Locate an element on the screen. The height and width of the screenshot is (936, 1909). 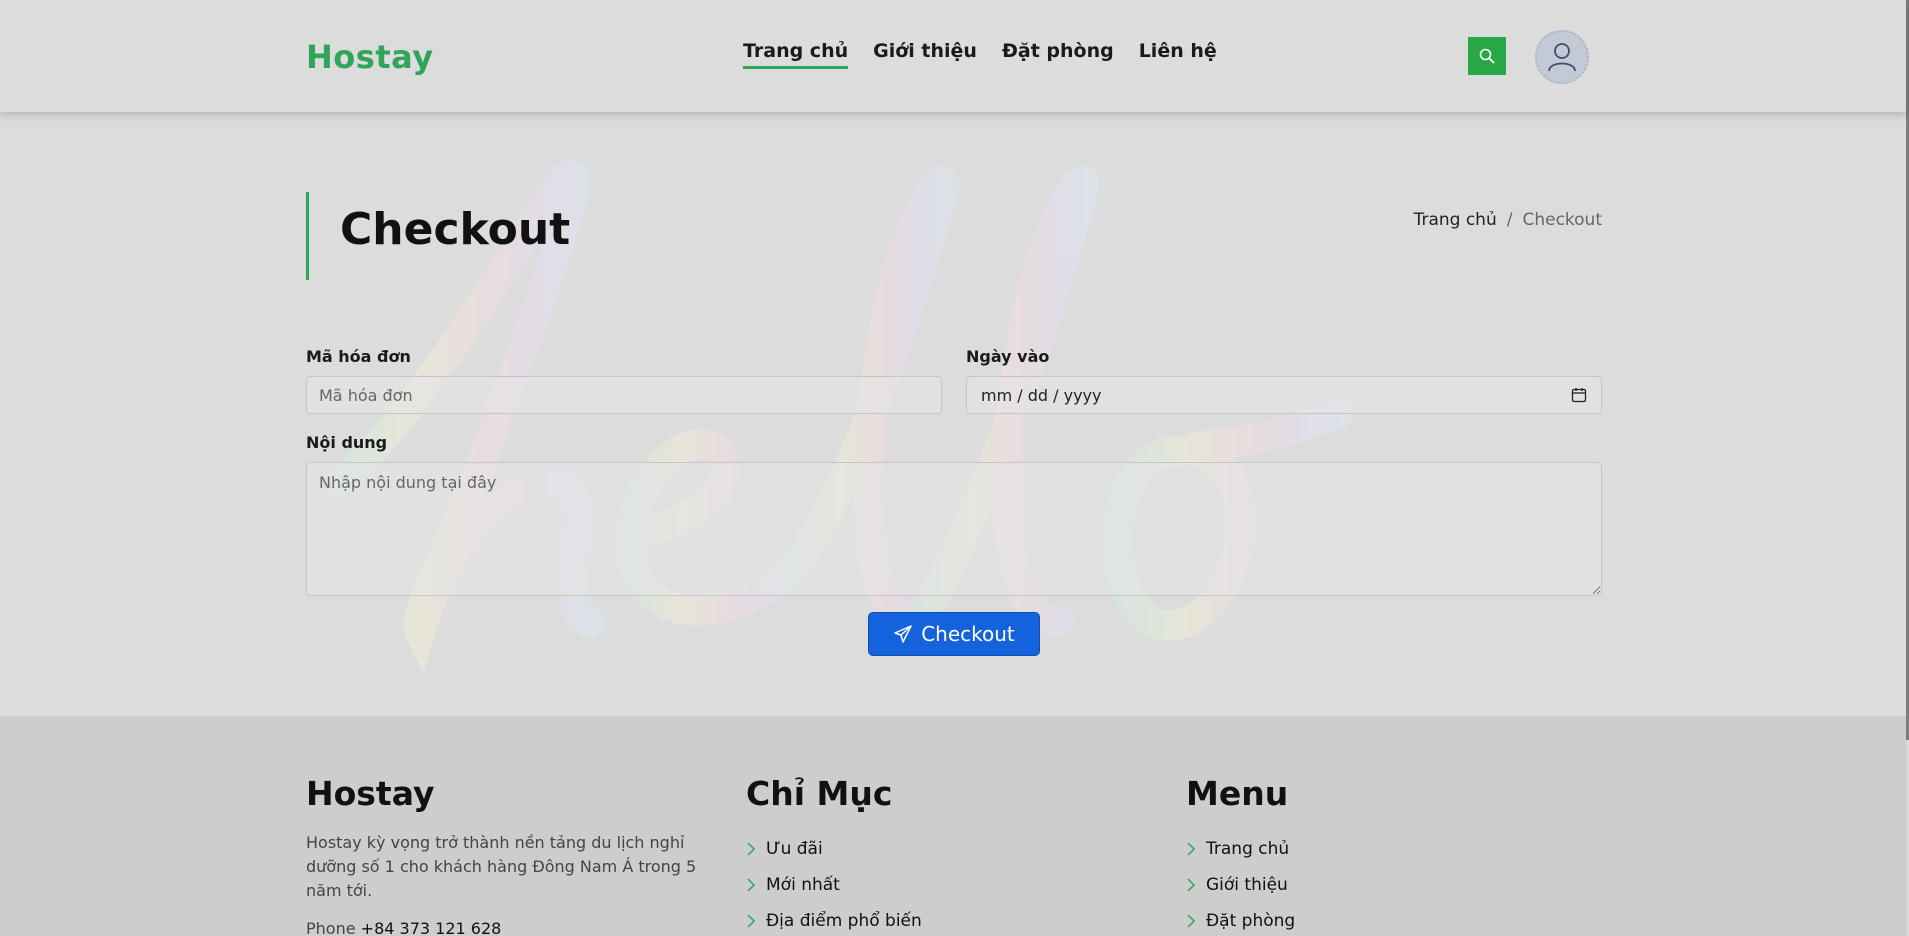
site-logo: Hostay is located at coordinates (370, 57).